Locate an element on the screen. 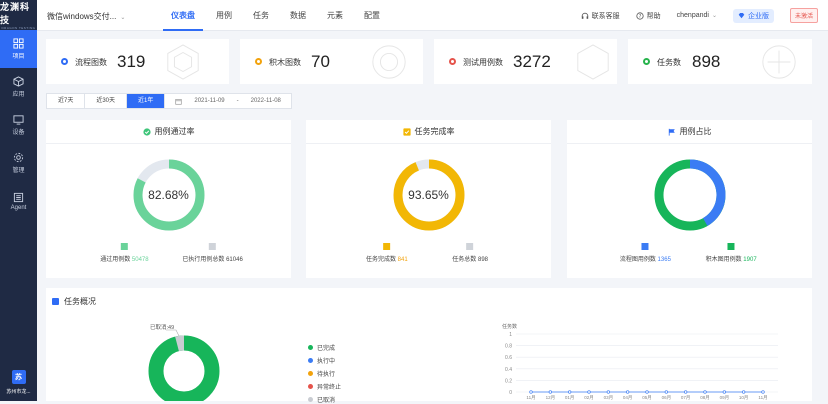  legend-value: 50478 is located at coordinates (140, 260).